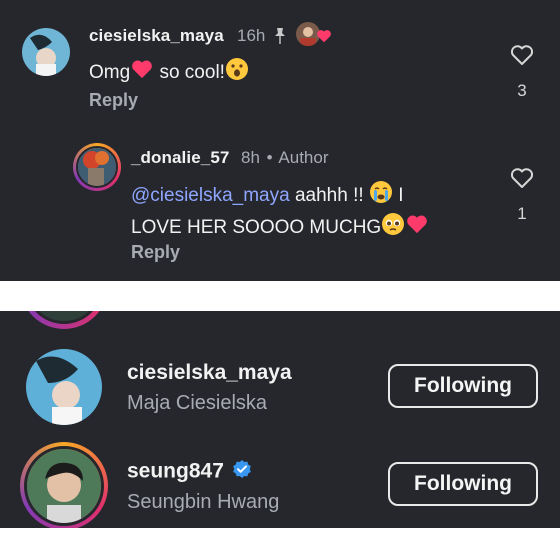 The image size is (560, 560). Describe the element at coordinates (522, 72) in the screenshot. I see `like-button: 3` at that location.